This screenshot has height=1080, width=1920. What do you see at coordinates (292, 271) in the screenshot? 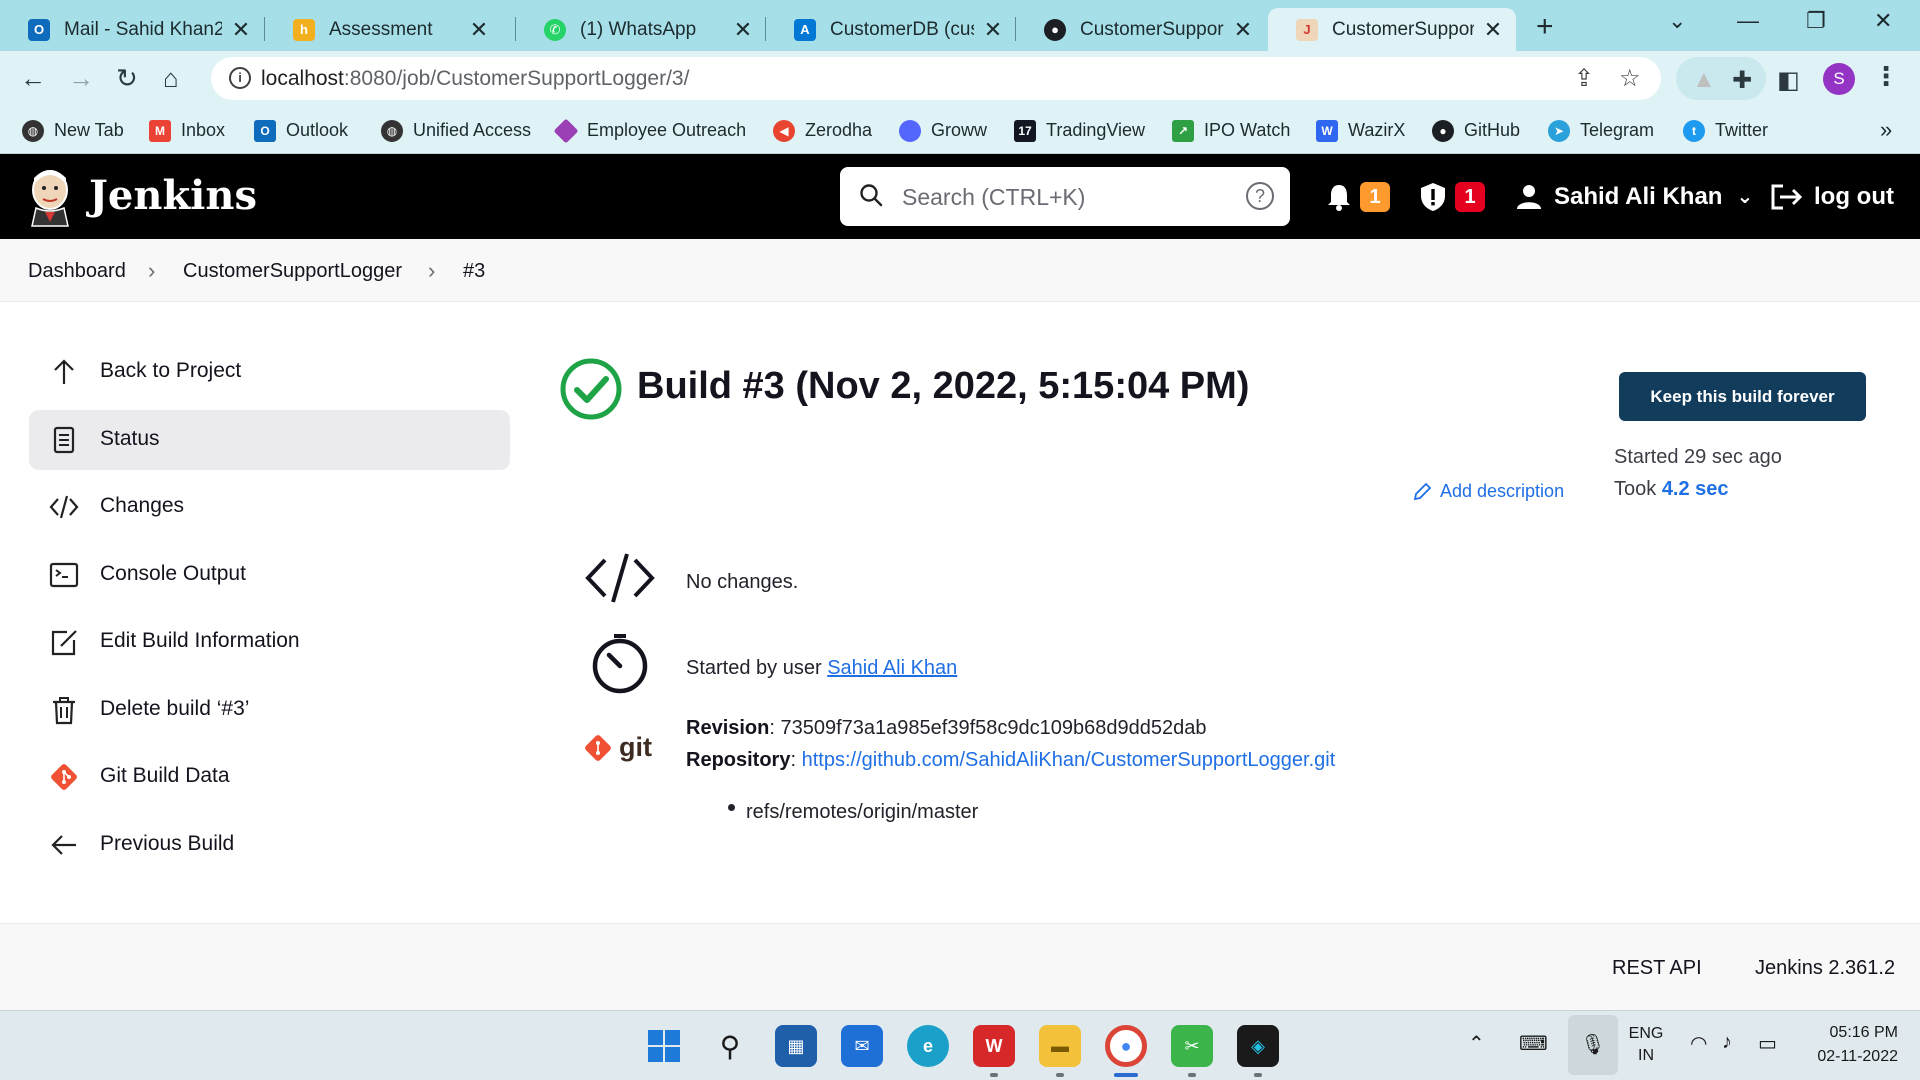
I see `breadcrumb-project: CustomerSupportLogger` at bounding box center [292, 271].